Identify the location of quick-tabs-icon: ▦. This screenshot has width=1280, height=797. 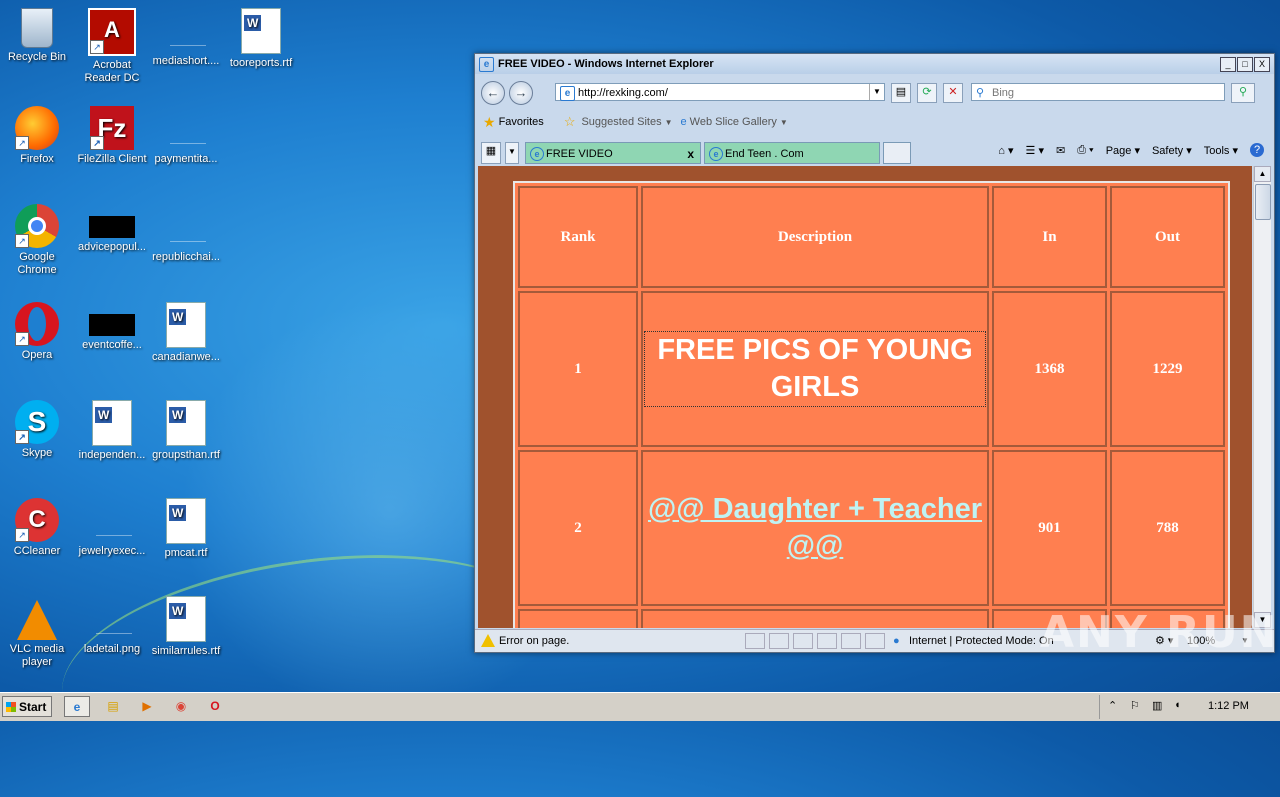
(491, 153).